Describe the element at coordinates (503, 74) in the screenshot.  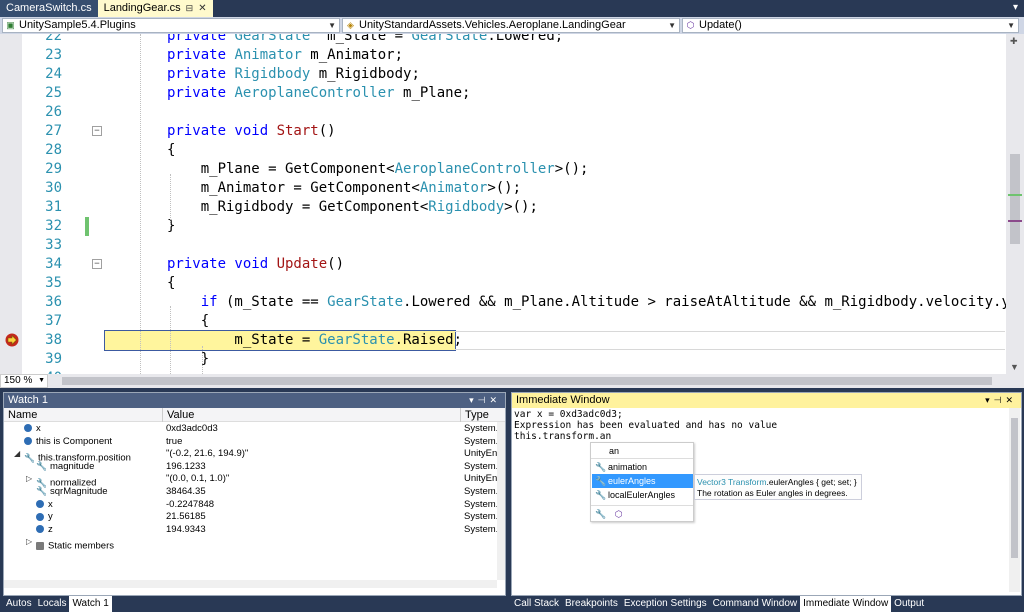
I see `code-line: 24 private Rigidbody m_Rigidbody;` at that location.